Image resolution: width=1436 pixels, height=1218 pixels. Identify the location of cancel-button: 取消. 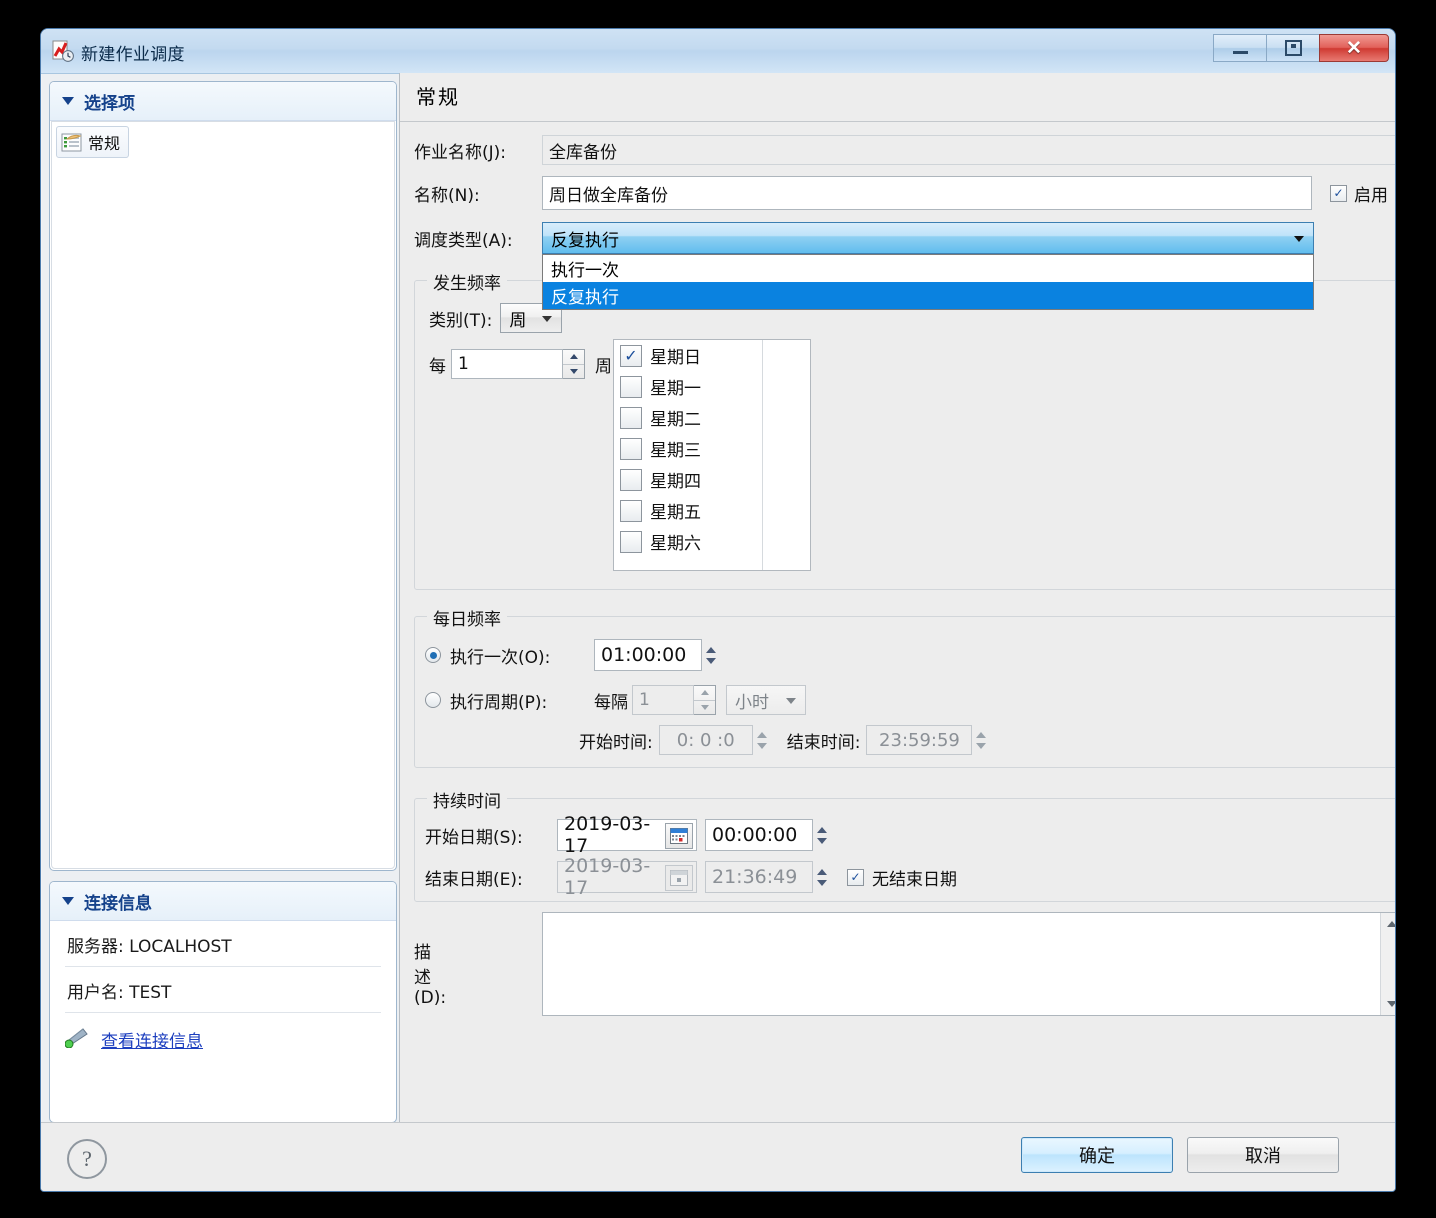
(1263, 1155).